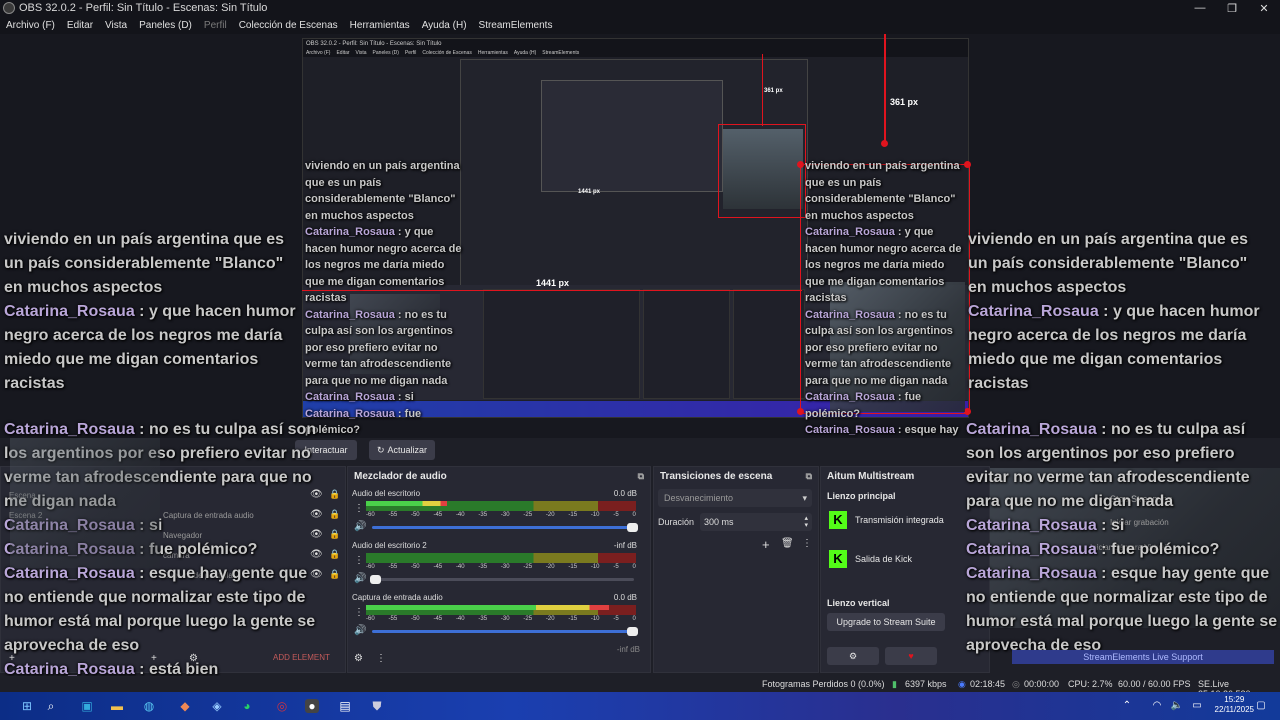  Describe the element at coordinates (381, 658) in the screenshot. I see `mixer-menu-icon: ⋮` at that location.